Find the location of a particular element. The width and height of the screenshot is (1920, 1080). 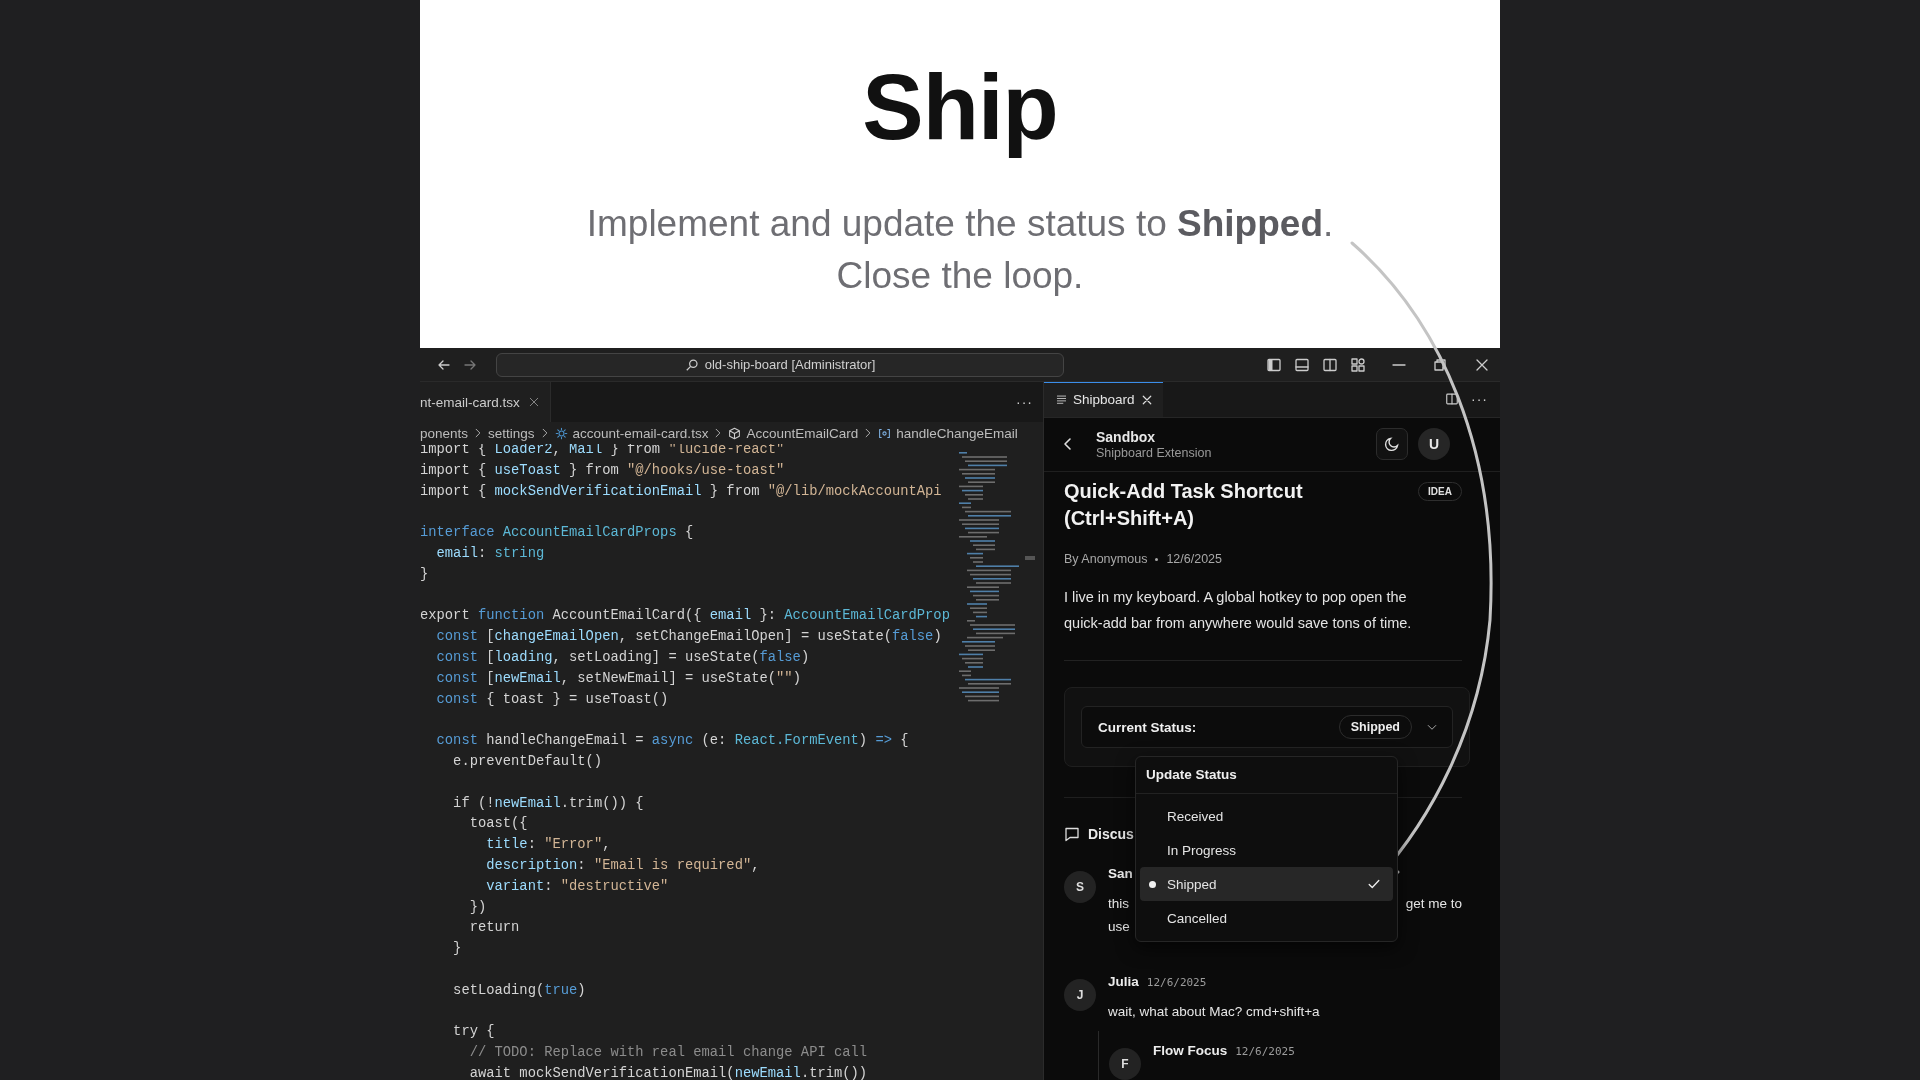

code-line: }) is located at coordinates (477, 907).